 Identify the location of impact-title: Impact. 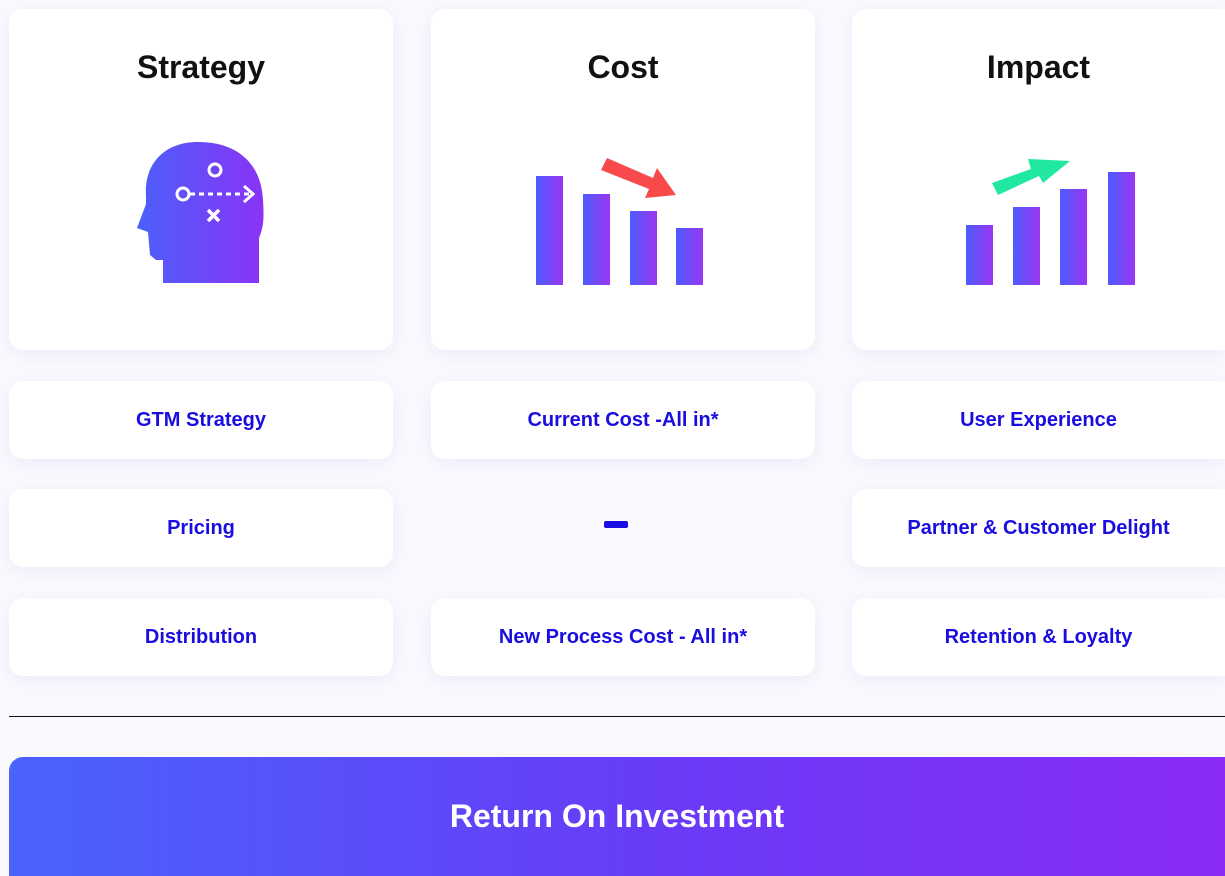
(1038, 67).